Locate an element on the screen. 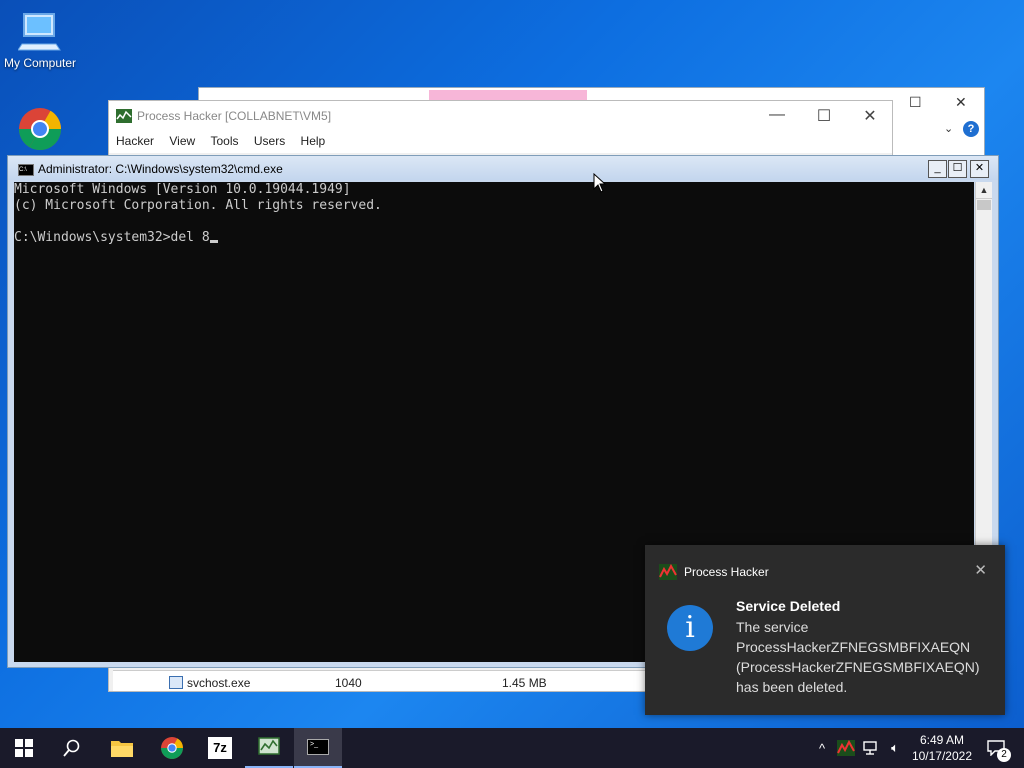 The height and width of the screenshot is (768, 1024). text-cursor is located at coordinates (213, 241).